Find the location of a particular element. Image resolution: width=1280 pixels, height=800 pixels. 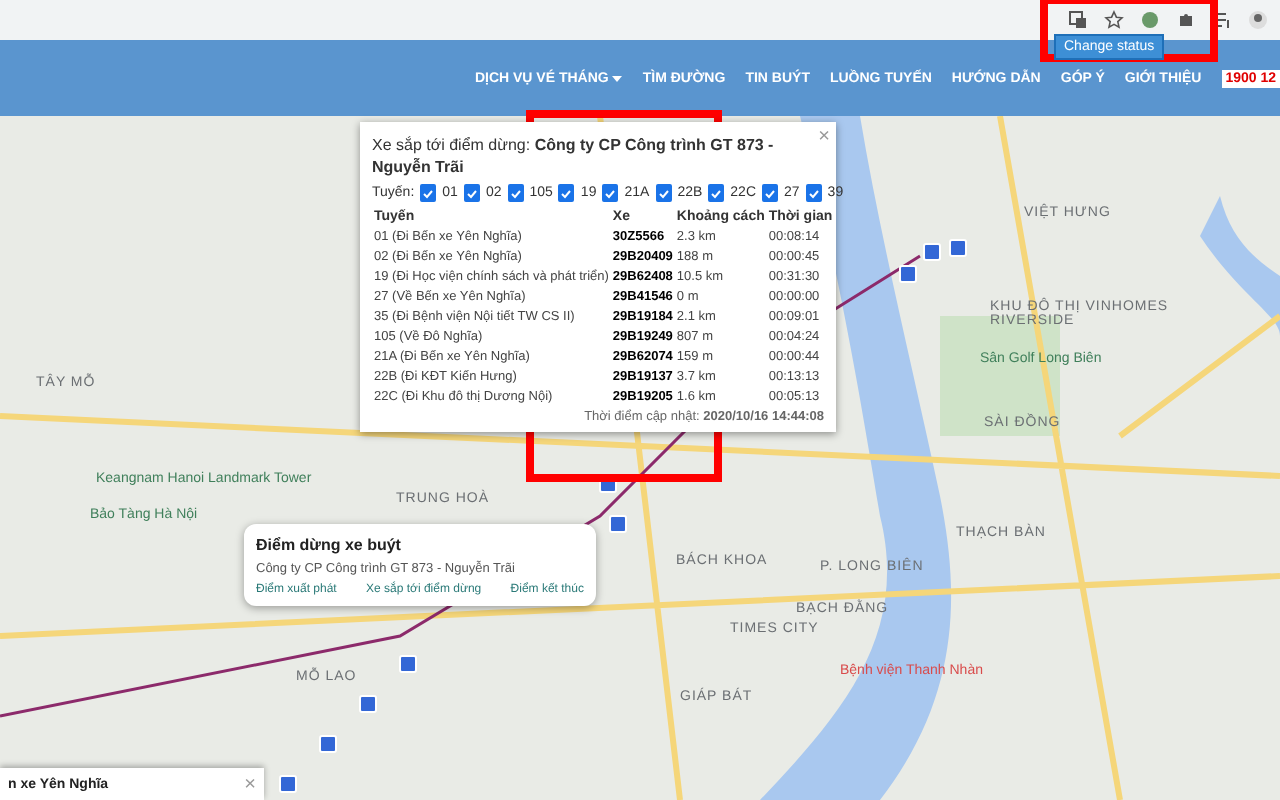

stop-title: Điểm dừng xe buýt is located at coordinates (329, 545).